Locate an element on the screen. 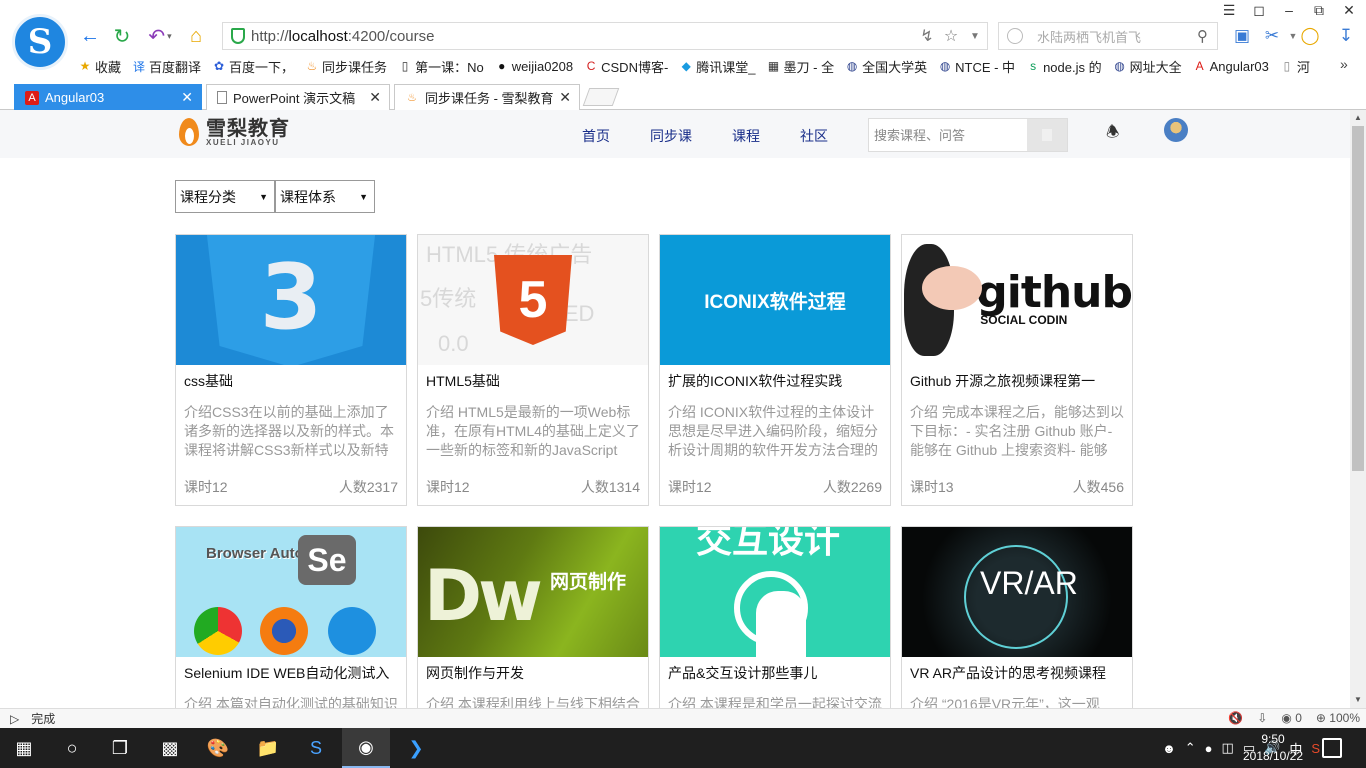 This screenshot has height=768, width=1366. task-view-icon: ❐ is located at coordinates (120, 748).